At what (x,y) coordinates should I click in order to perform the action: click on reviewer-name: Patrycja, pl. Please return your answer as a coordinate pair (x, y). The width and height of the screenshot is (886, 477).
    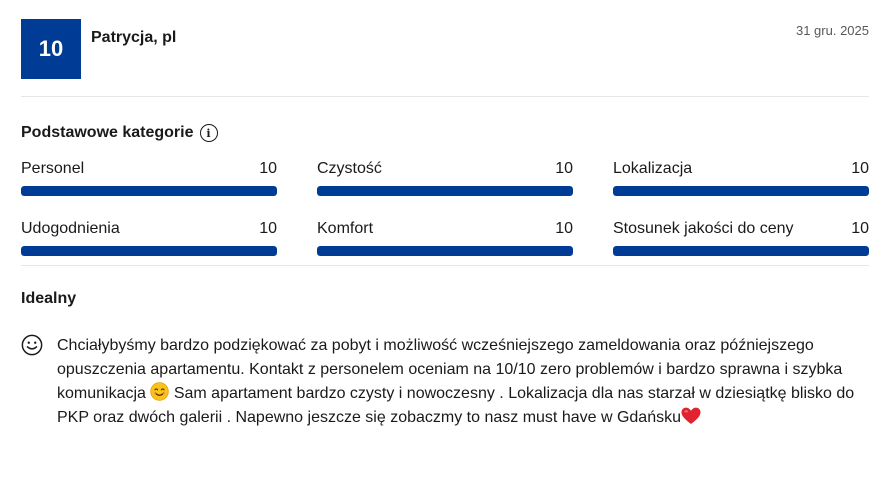
    Looking at the image, I should click on (134, 37).